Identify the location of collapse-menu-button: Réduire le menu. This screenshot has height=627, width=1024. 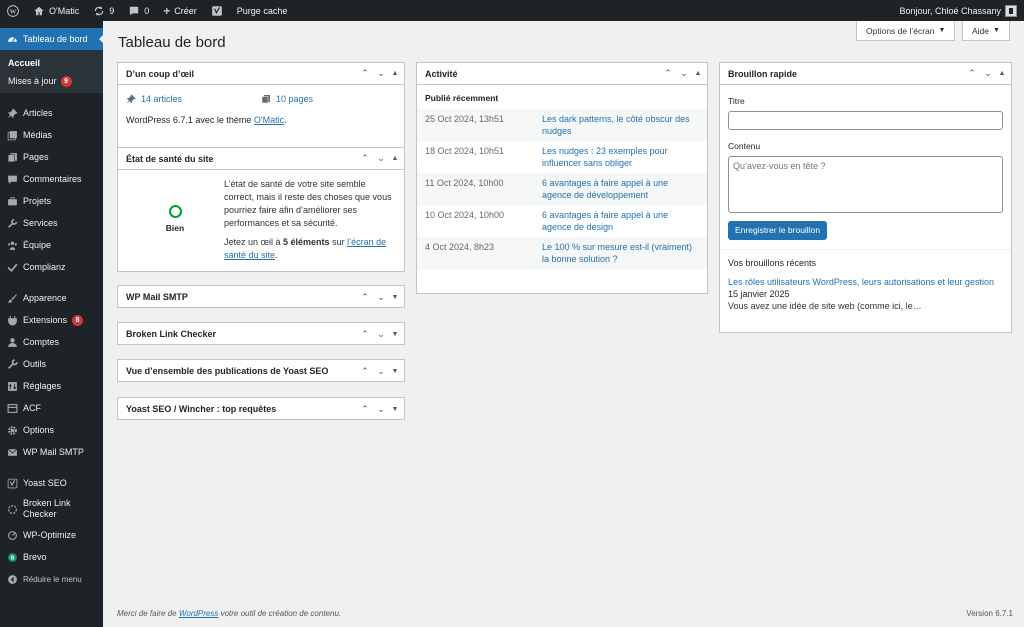
(51, 579).